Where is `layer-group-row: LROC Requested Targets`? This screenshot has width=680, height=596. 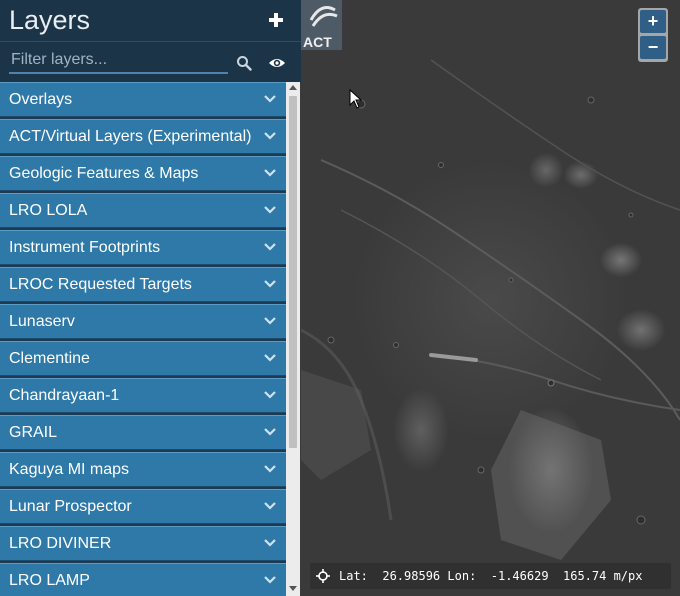
layer-group-row: LROC Requested Targets is located at coordinates (143, 284).